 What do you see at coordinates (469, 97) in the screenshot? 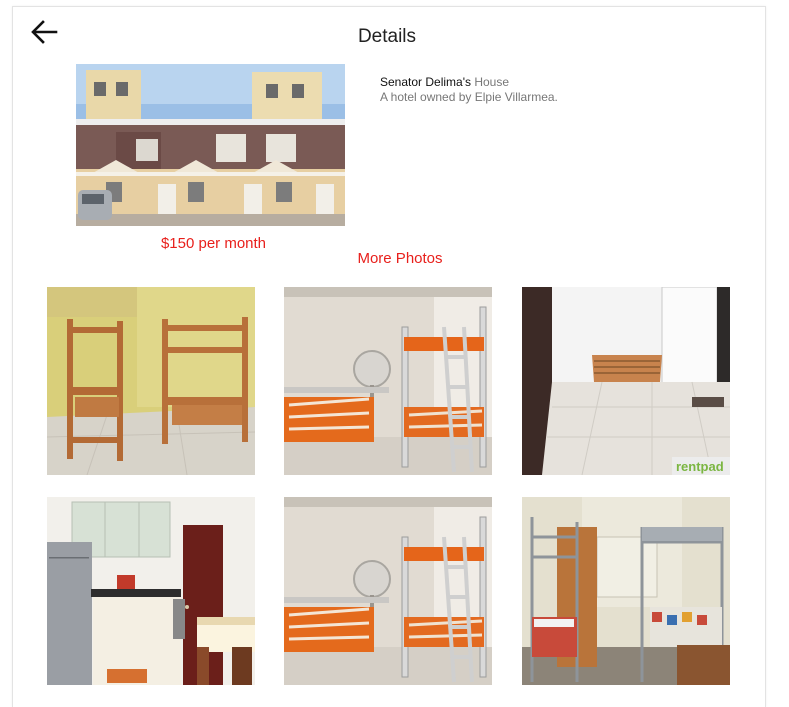
I see `listing-description: A hotel owned by Elpie Villarmea.` at bounding box center [469, 97].